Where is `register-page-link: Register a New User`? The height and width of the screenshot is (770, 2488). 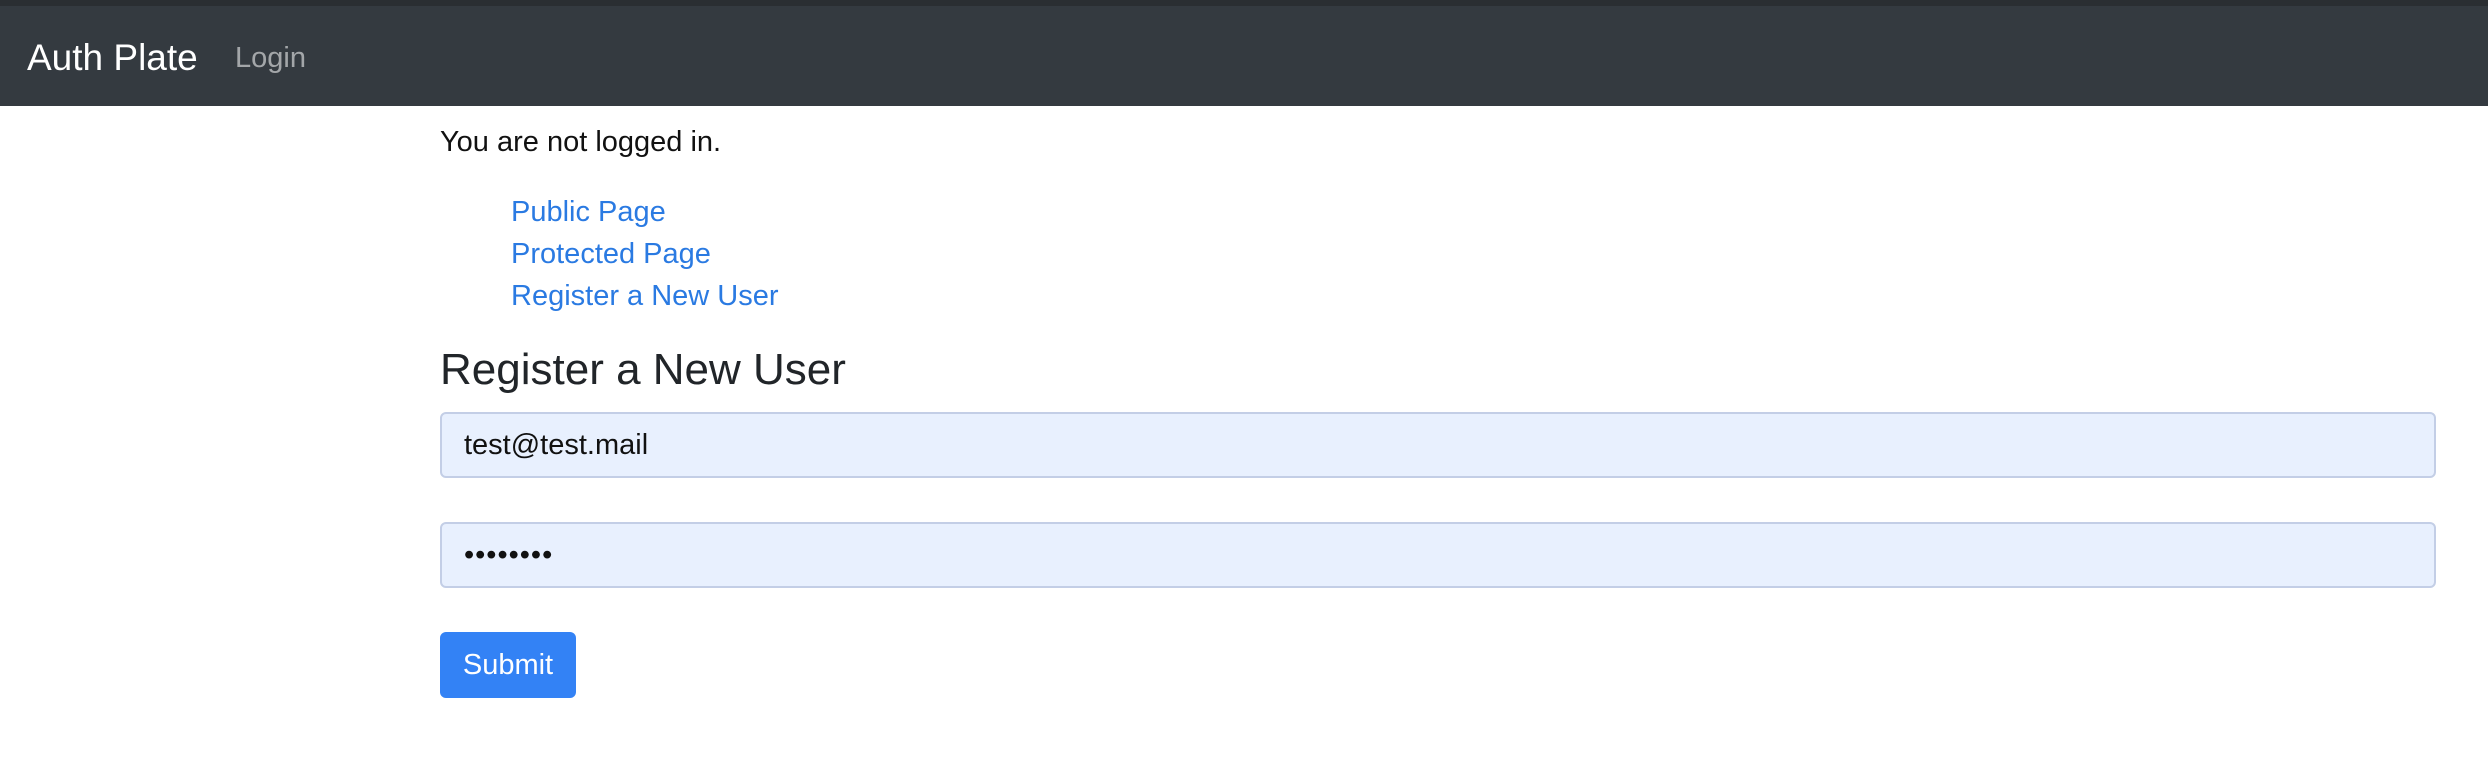
register-page-link: Register a New User is located at coordinates (645, 296).